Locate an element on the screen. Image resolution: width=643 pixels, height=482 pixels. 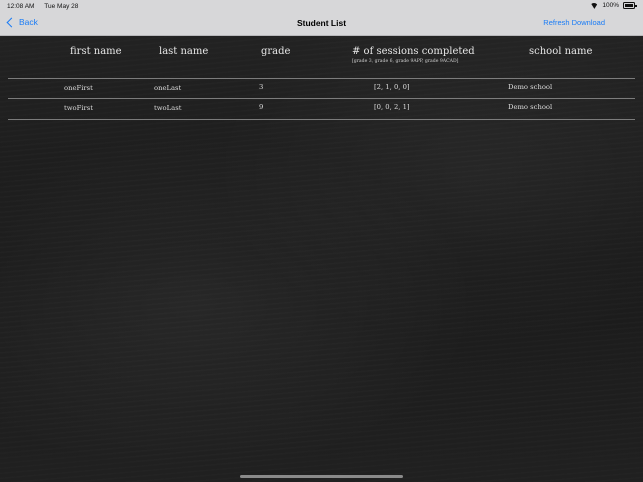
cell-last-name: twoLast is located at coordinates (168, 108).